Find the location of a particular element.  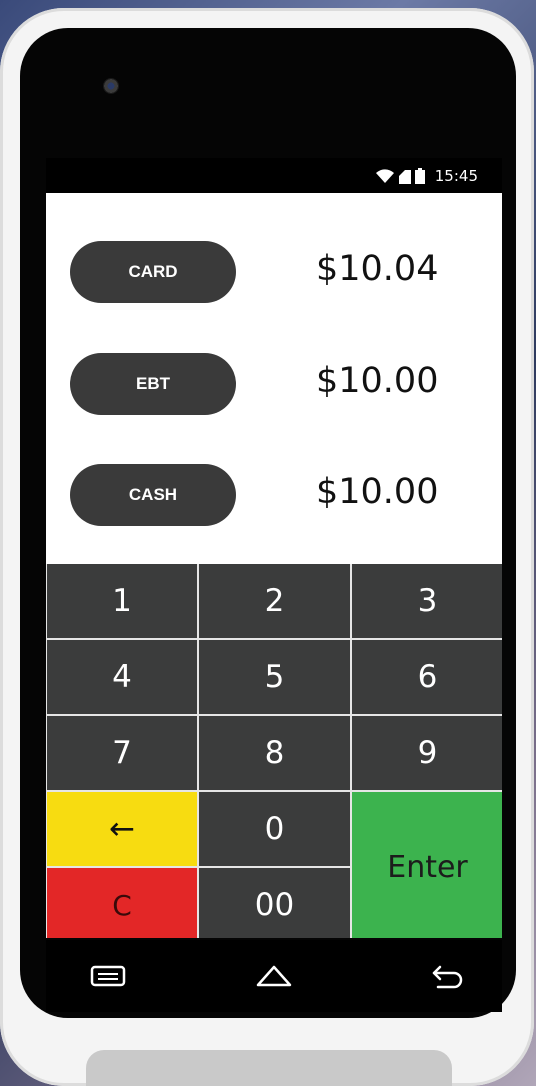

status-bar: 15:45 is located at coordinates (274, 175).